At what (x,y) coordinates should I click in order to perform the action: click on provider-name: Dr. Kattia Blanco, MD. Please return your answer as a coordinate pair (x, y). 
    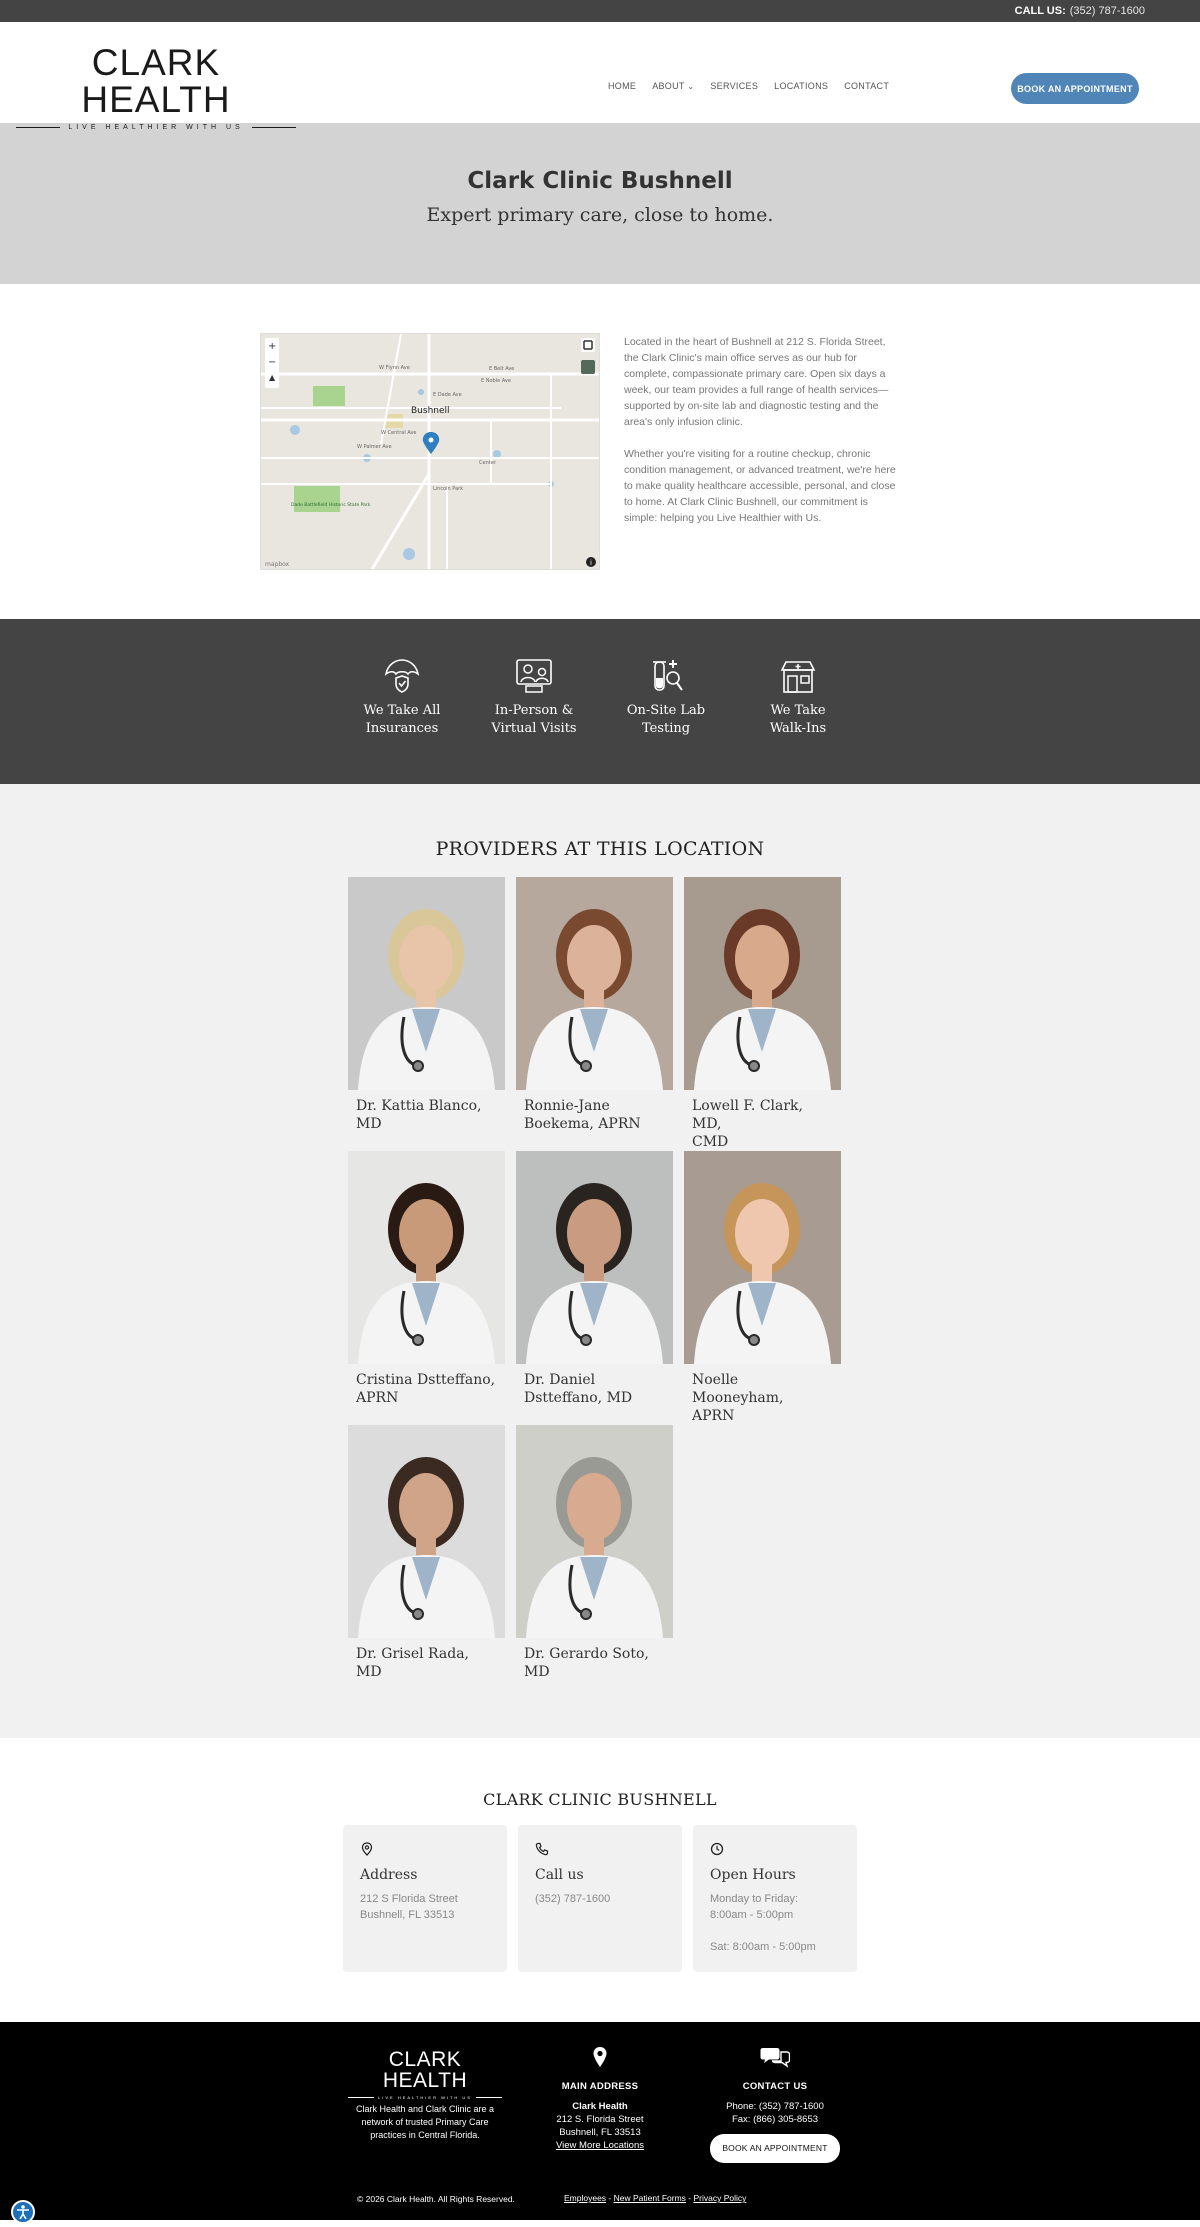
    Looking at the image, I should click on (426, 1111).